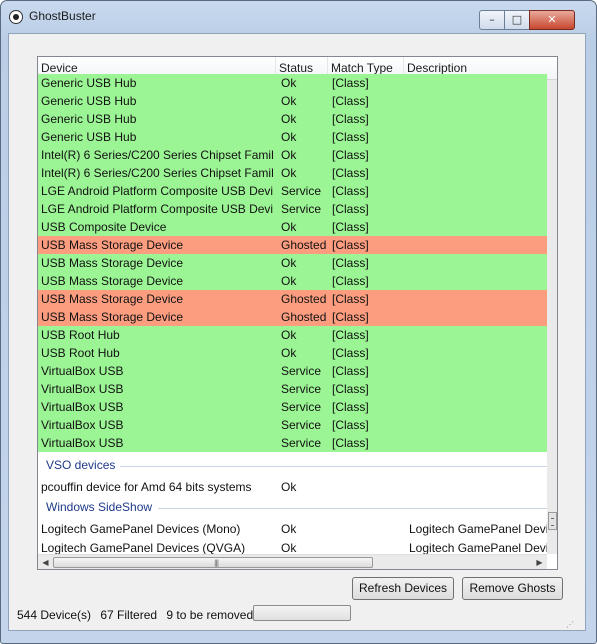 The height and width of the screenshot is (644, 597). I want to click on grip-icon: |||, so click(216, 563).